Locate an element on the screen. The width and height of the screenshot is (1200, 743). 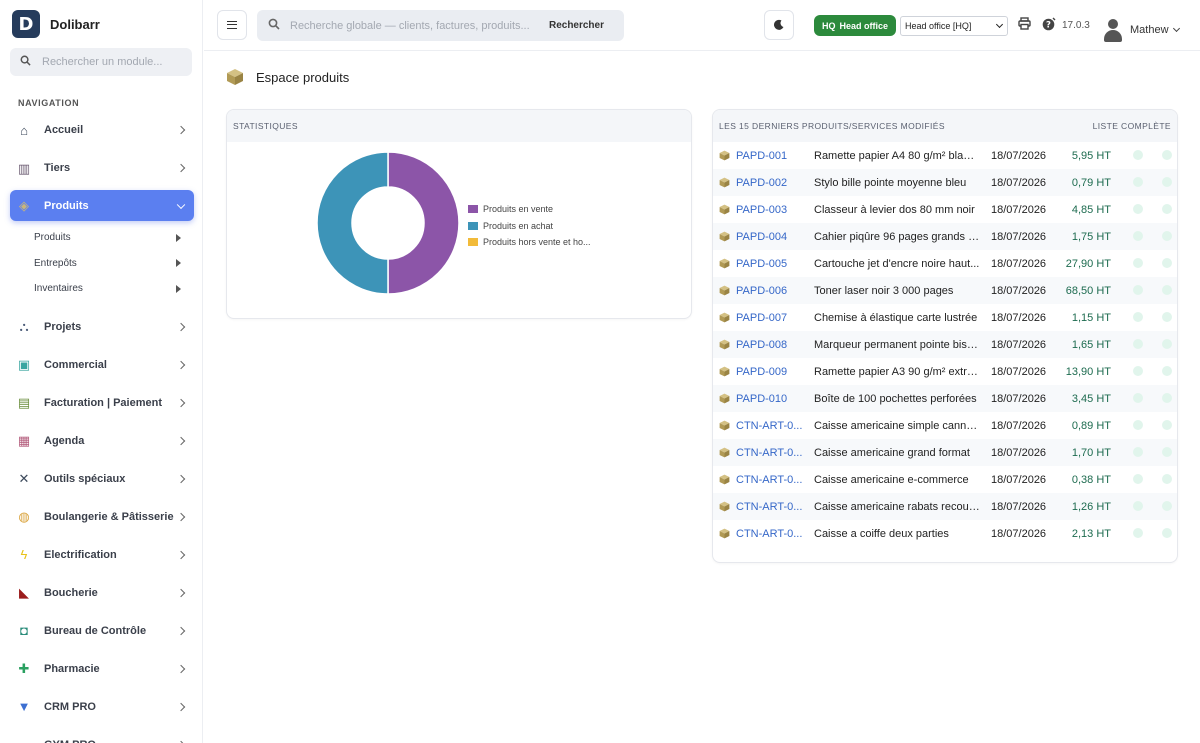
hamburger-icon is located at coordinates (232, 25).